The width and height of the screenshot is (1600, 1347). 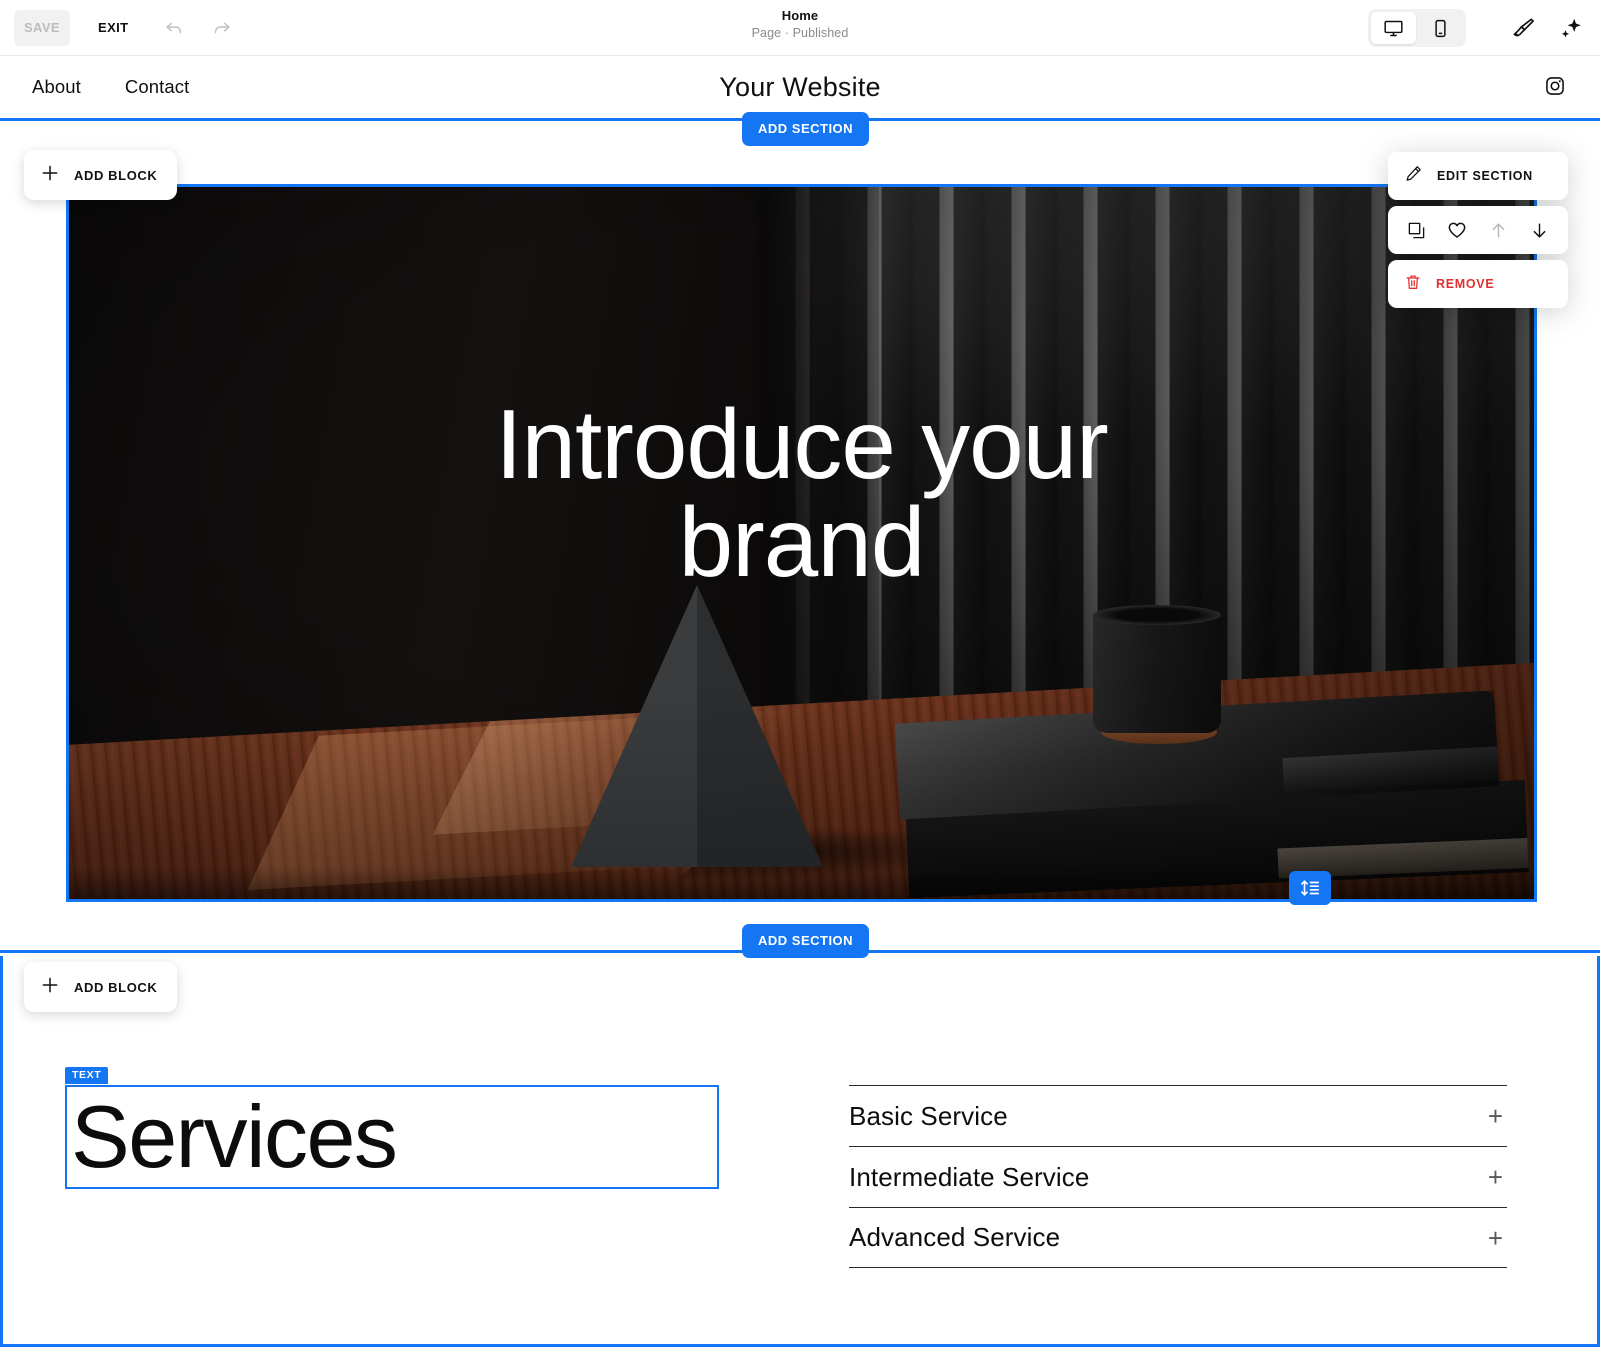 What do you see at coordinates (1555, 88) in the screenshot?
I see `instagram-icon` at bounding box center [1555, 88].